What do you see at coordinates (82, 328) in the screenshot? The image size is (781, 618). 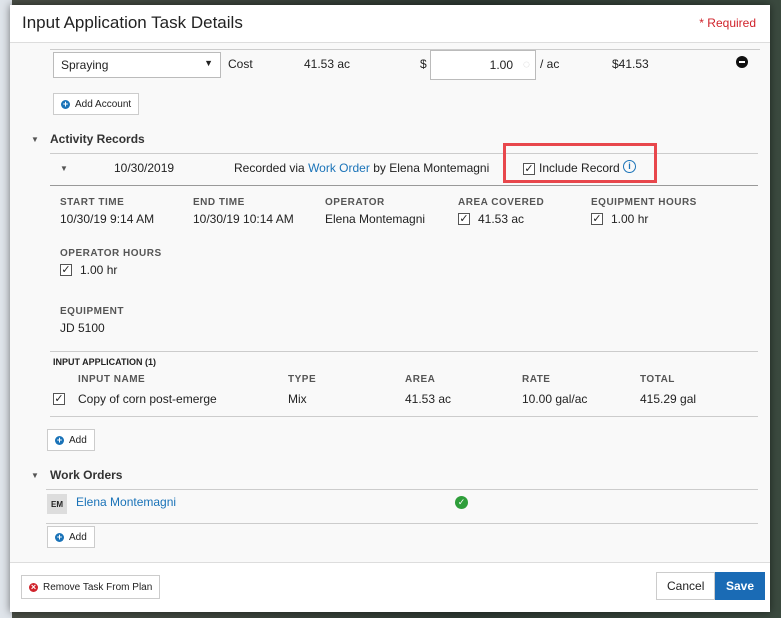 I see `equipment: JD 5100` at bounding box center [82, 328].